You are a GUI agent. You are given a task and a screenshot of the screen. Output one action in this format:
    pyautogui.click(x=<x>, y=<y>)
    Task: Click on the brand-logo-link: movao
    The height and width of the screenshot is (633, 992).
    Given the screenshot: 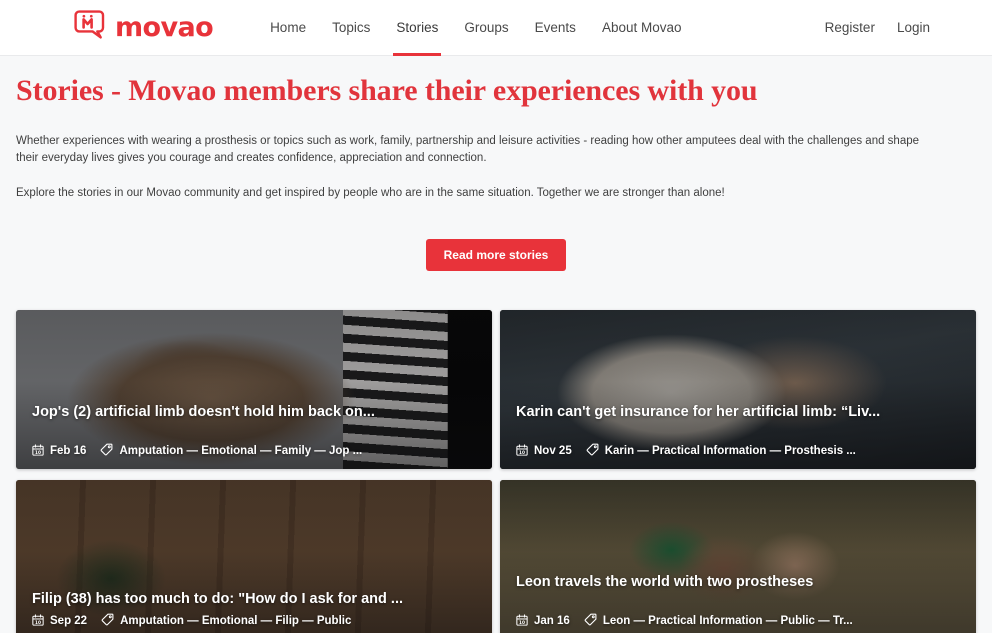 What is the action you would take?
    pyautogui.click(x=144, y=27)
    